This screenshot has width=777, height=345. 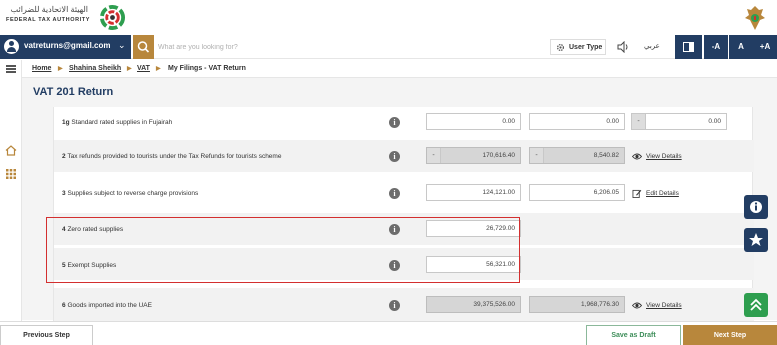 I want to click on adjustment-prefix: -, so click(x=639, y=121).